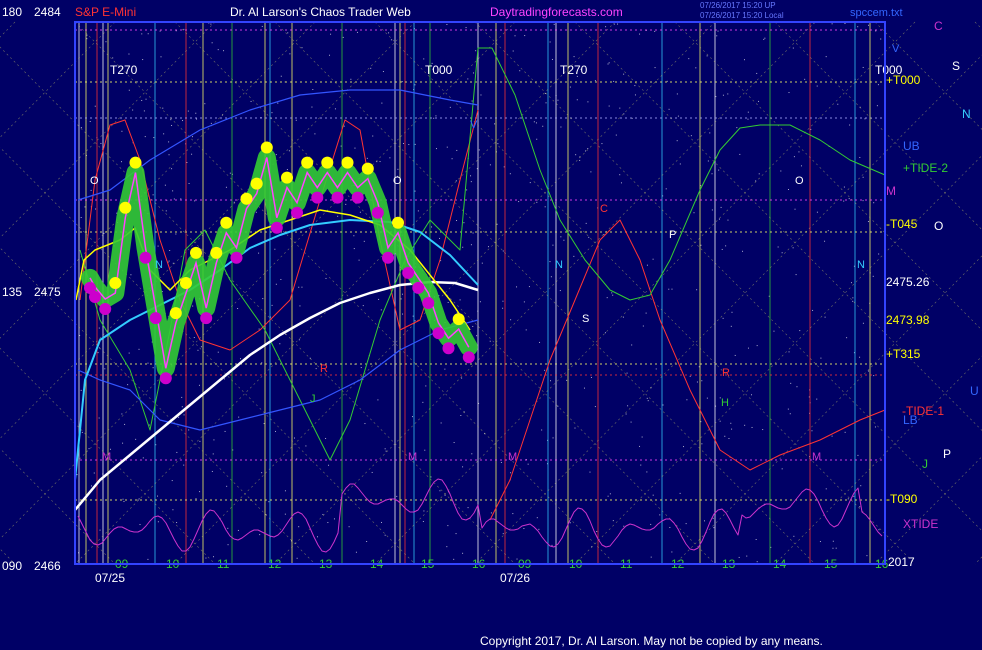  I want to click on right-label: 2473.98, so click(908, 320).